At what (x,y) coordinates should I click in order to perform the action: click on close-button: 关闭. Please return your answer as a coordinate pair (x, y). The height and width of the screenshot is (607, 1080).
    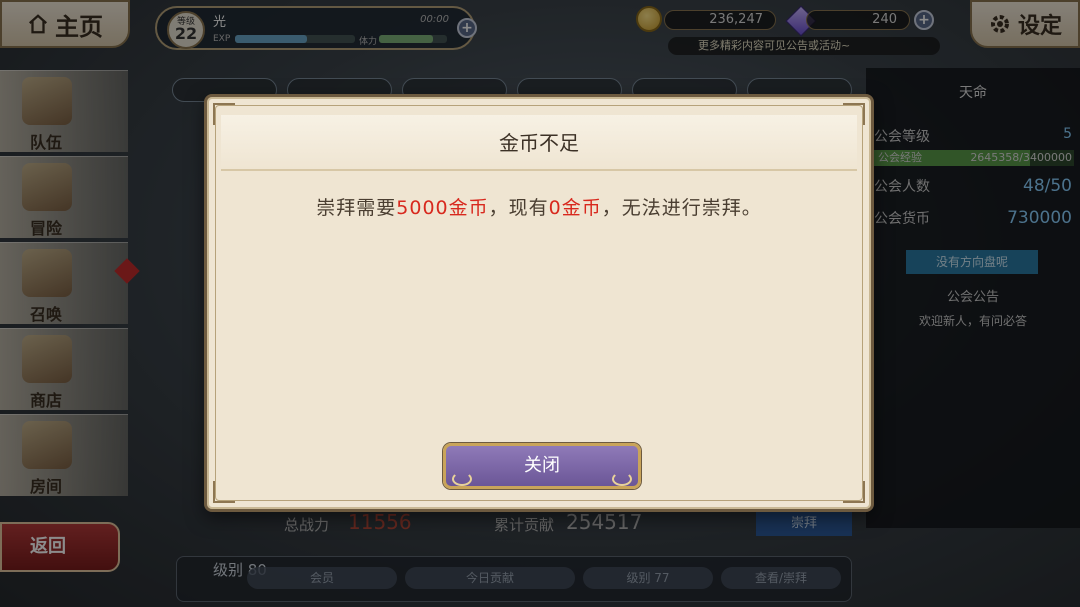
    Looking at the image, I should click on (542, 466).